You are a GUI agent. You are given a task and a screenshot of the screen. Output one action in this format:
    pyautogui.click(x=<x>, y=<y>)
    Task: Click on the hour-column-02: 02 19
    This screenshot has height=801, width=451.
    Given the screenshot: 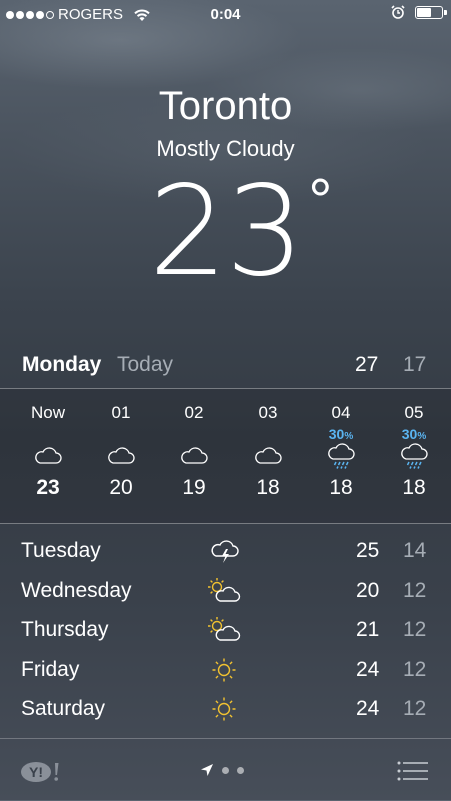 What is the action you would take?
    pyautogui.click(x=194, y=456)
    